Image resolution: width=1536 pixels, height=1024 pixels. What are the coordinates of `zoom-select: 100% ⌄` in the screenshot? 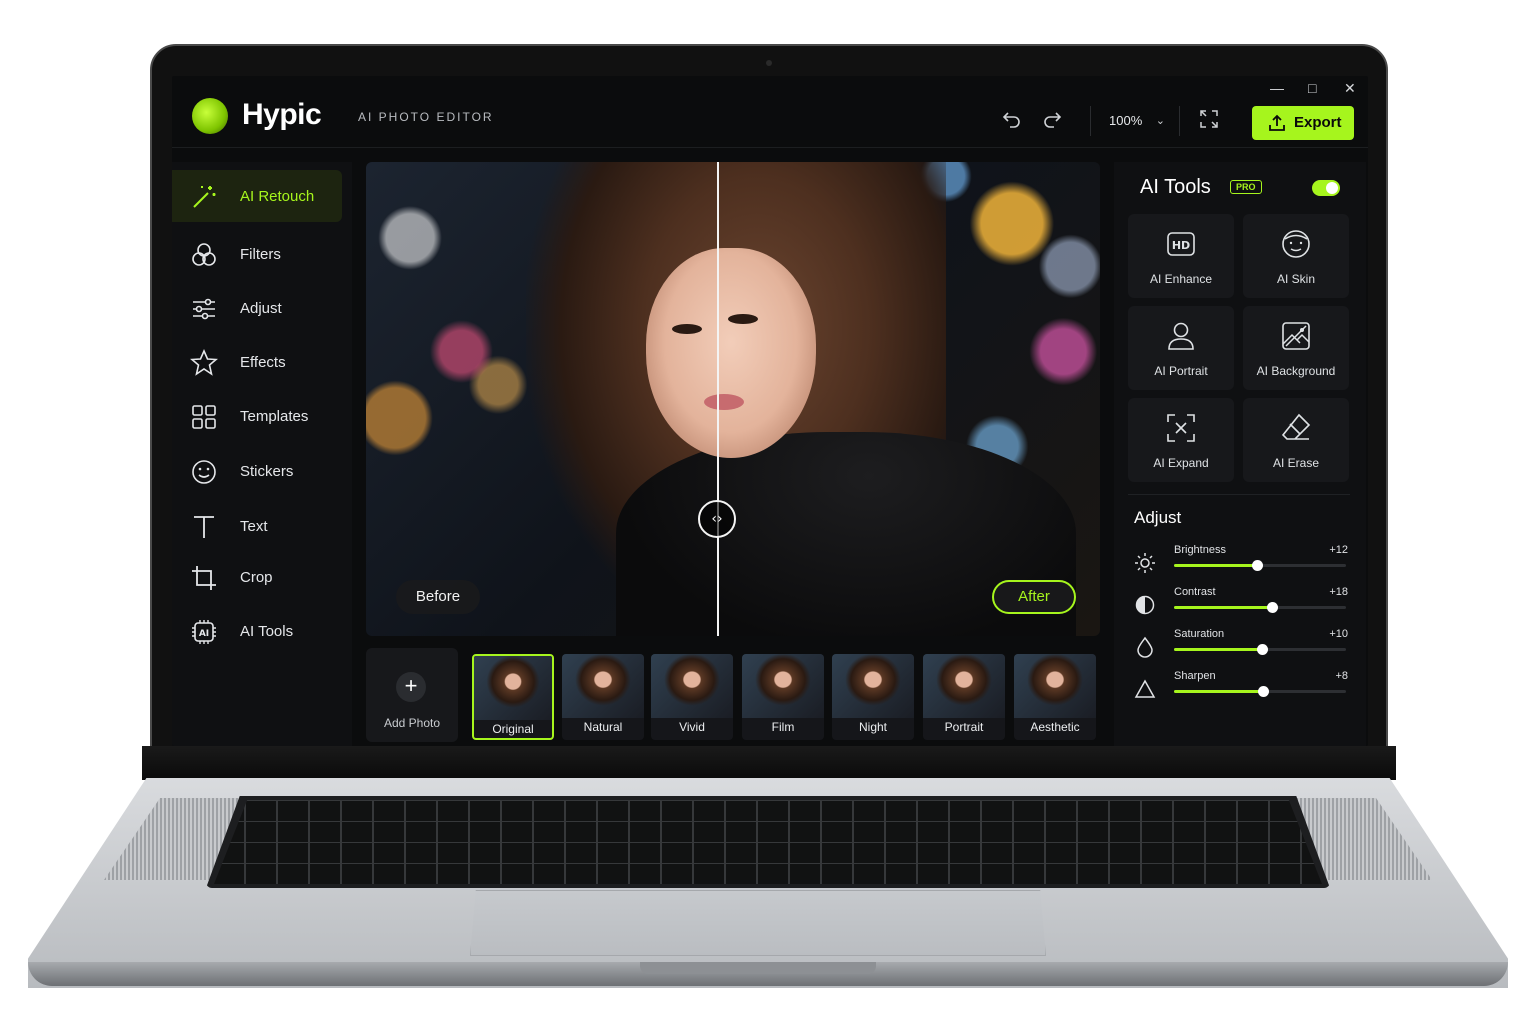 It's located at (1135, 121).